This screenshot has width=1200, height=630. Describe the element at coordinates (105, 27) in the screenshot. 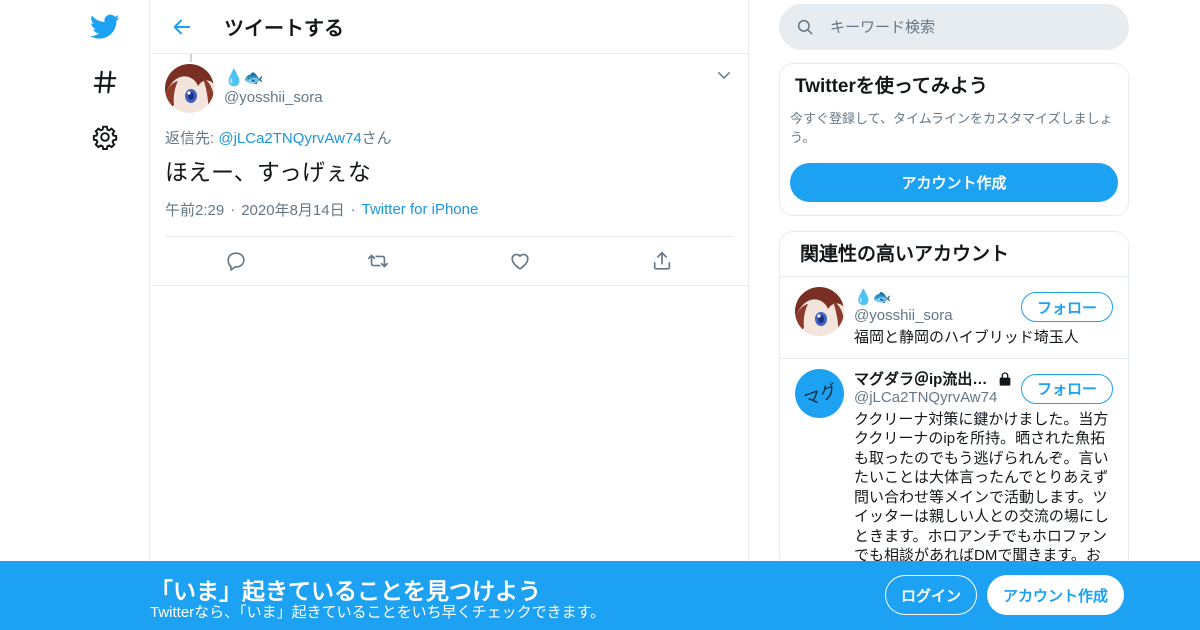

I see `twitter-bird-icon` at that location.